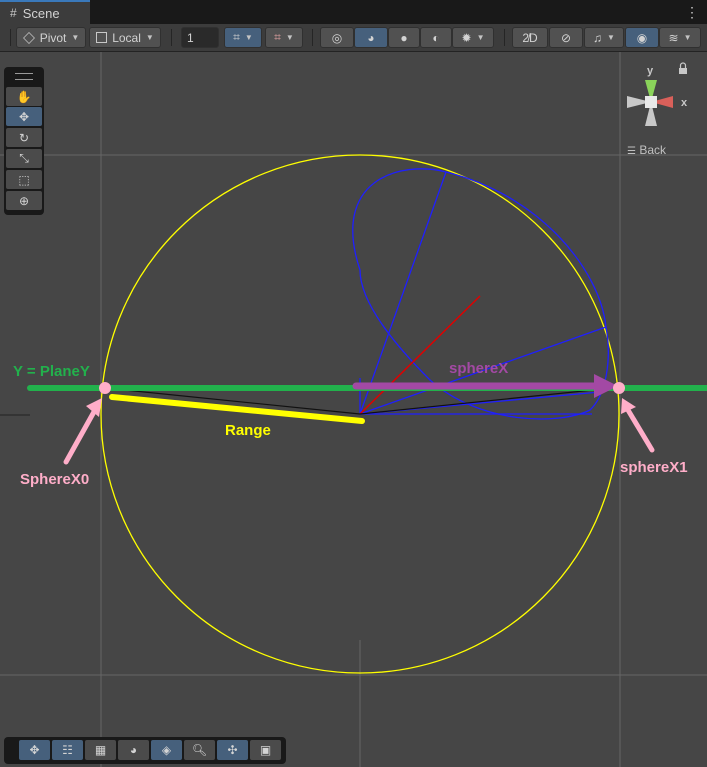  I want to click on local-dropdown: Local ▼, so click(125, 37).